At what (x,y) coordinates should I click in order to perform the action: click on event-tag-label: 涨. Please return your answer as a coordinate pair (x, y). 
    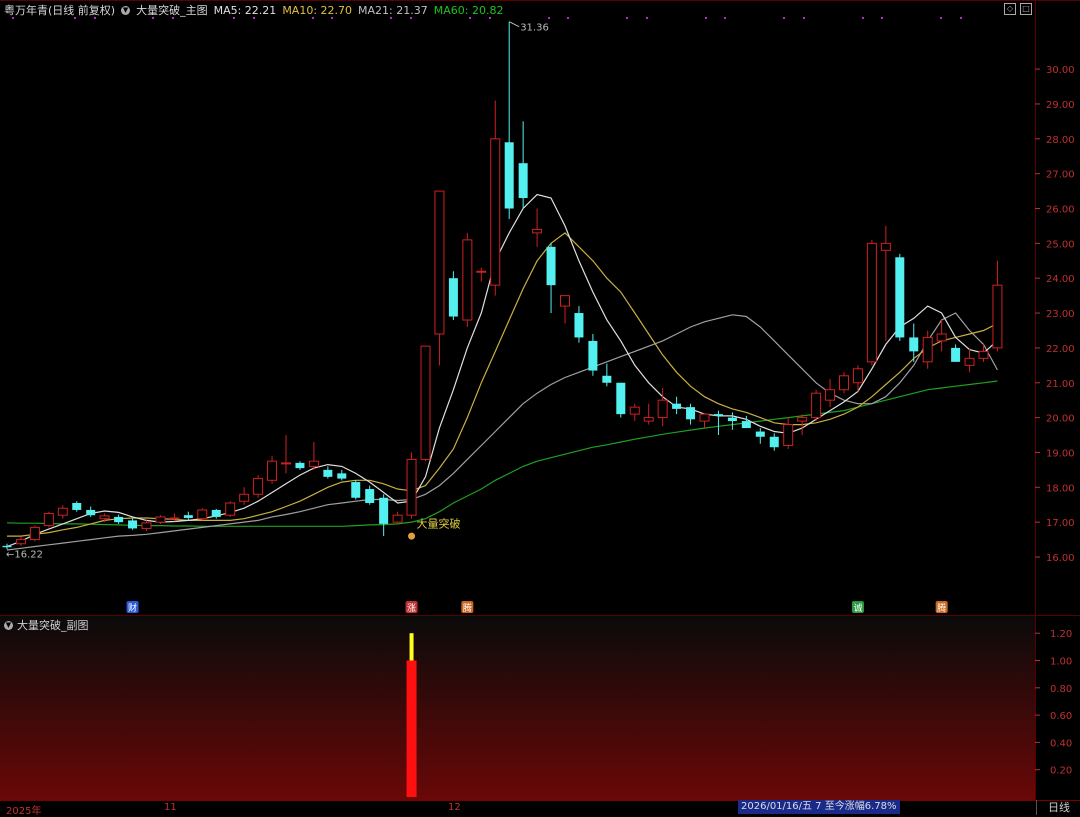
    Looking at the image, I should click on (411, 608).